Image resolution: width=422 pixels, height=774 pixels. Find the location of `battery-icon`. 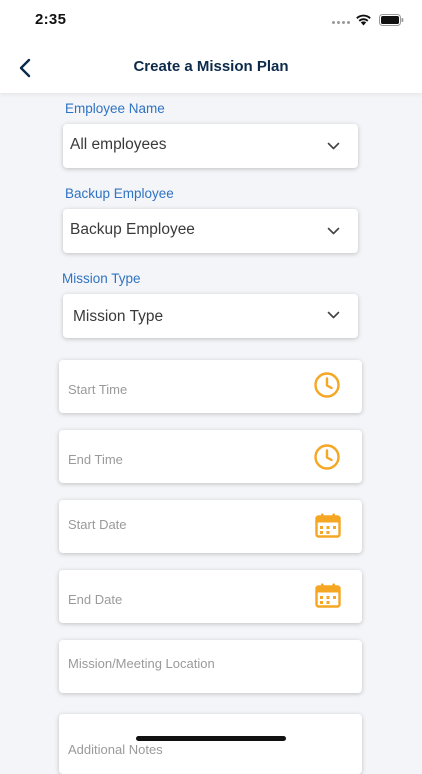

battery-icon is located at coordinates (391, 20).